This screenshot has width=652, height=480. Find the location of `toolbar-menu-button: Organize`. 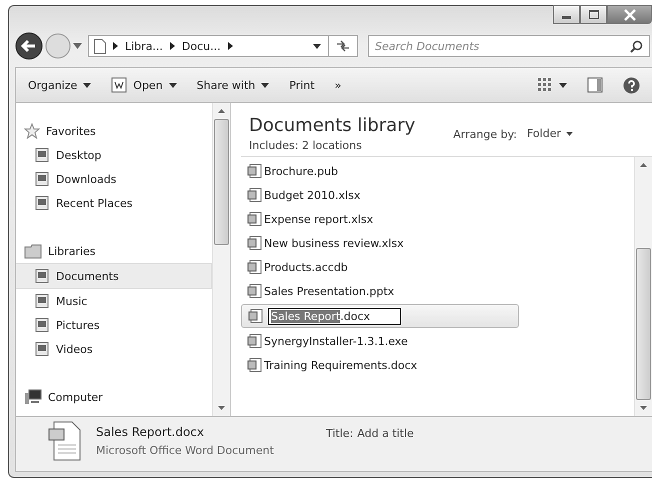

toolbar-menu-button: Organize is located at coordinates (60, 85).